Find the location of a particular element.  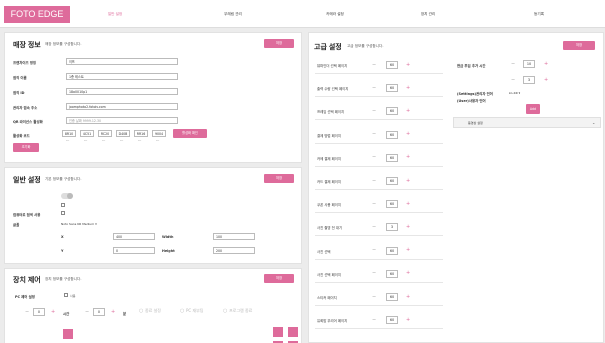

radio-shutdown: ○ 종료 설정 is located at coordinates (150, 311).